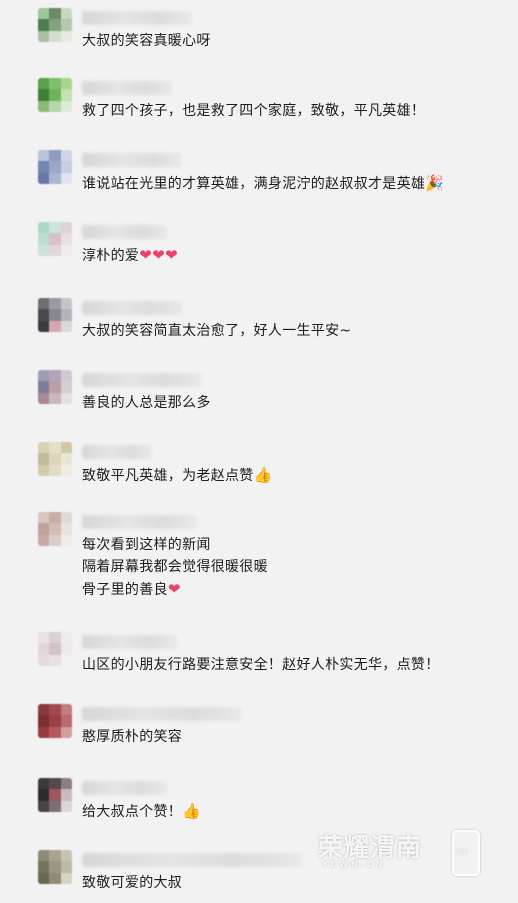 This screenshot has width=518, height=903. I want to click on comment-text: 山区的小朋友行路要注意安全！赵好人朴实无华，点赞！, so click(261, 665).